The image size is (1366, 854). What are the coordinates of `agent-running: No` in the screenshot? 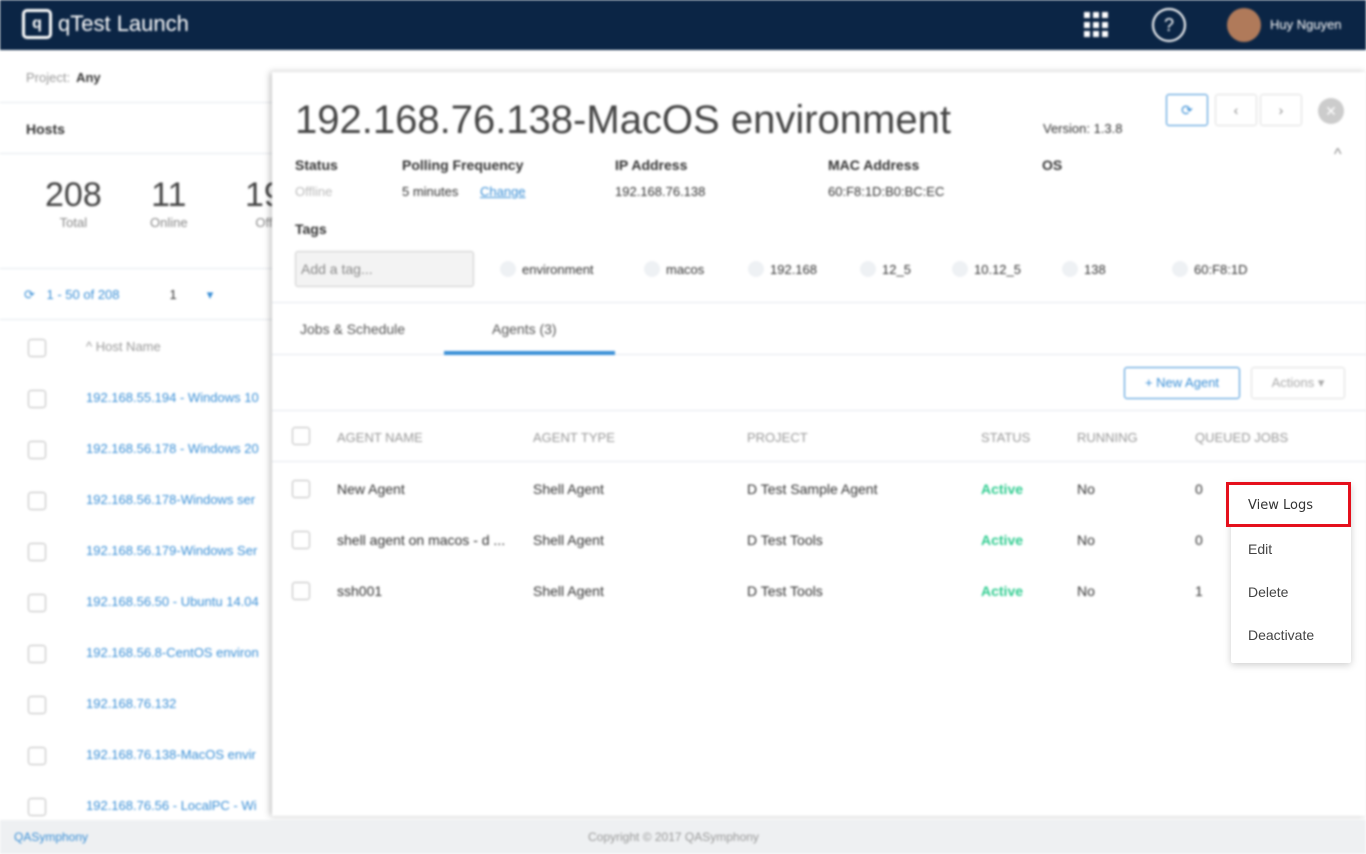 It's located at (1086, 489).